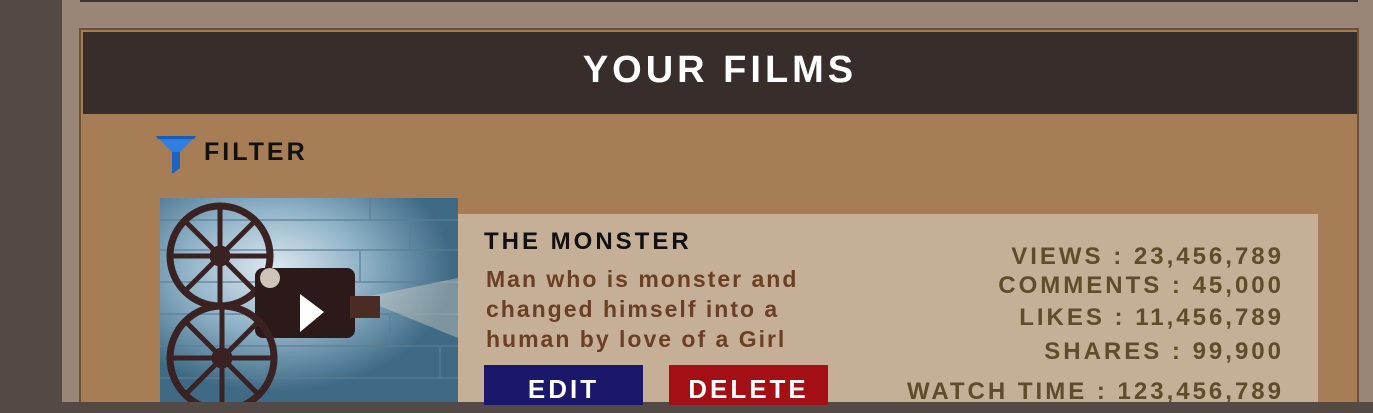  What do you see at coordinates (1164, 351) in the screenshot?
I see `shares-stat: SHARES : 99,900` at bounding box center [1164, 351].